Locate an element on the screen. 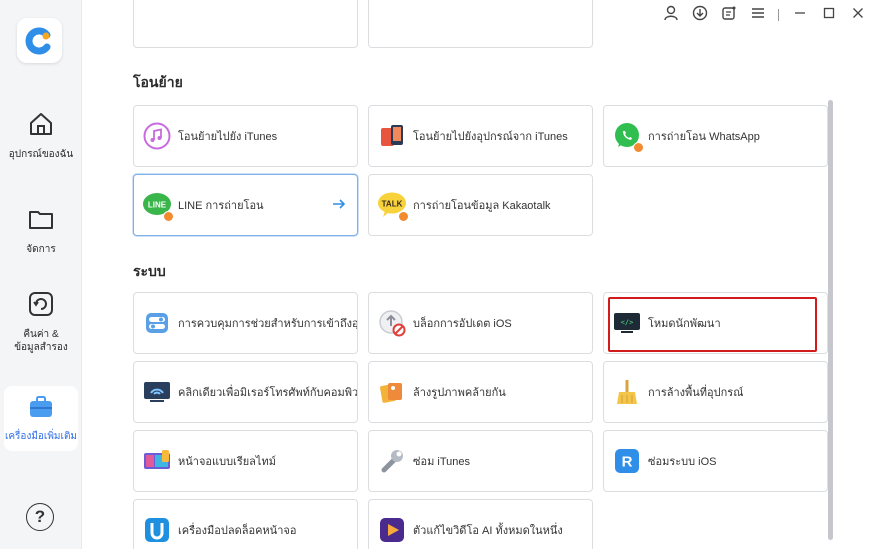  close-icon is located at coordinates (858, 15).